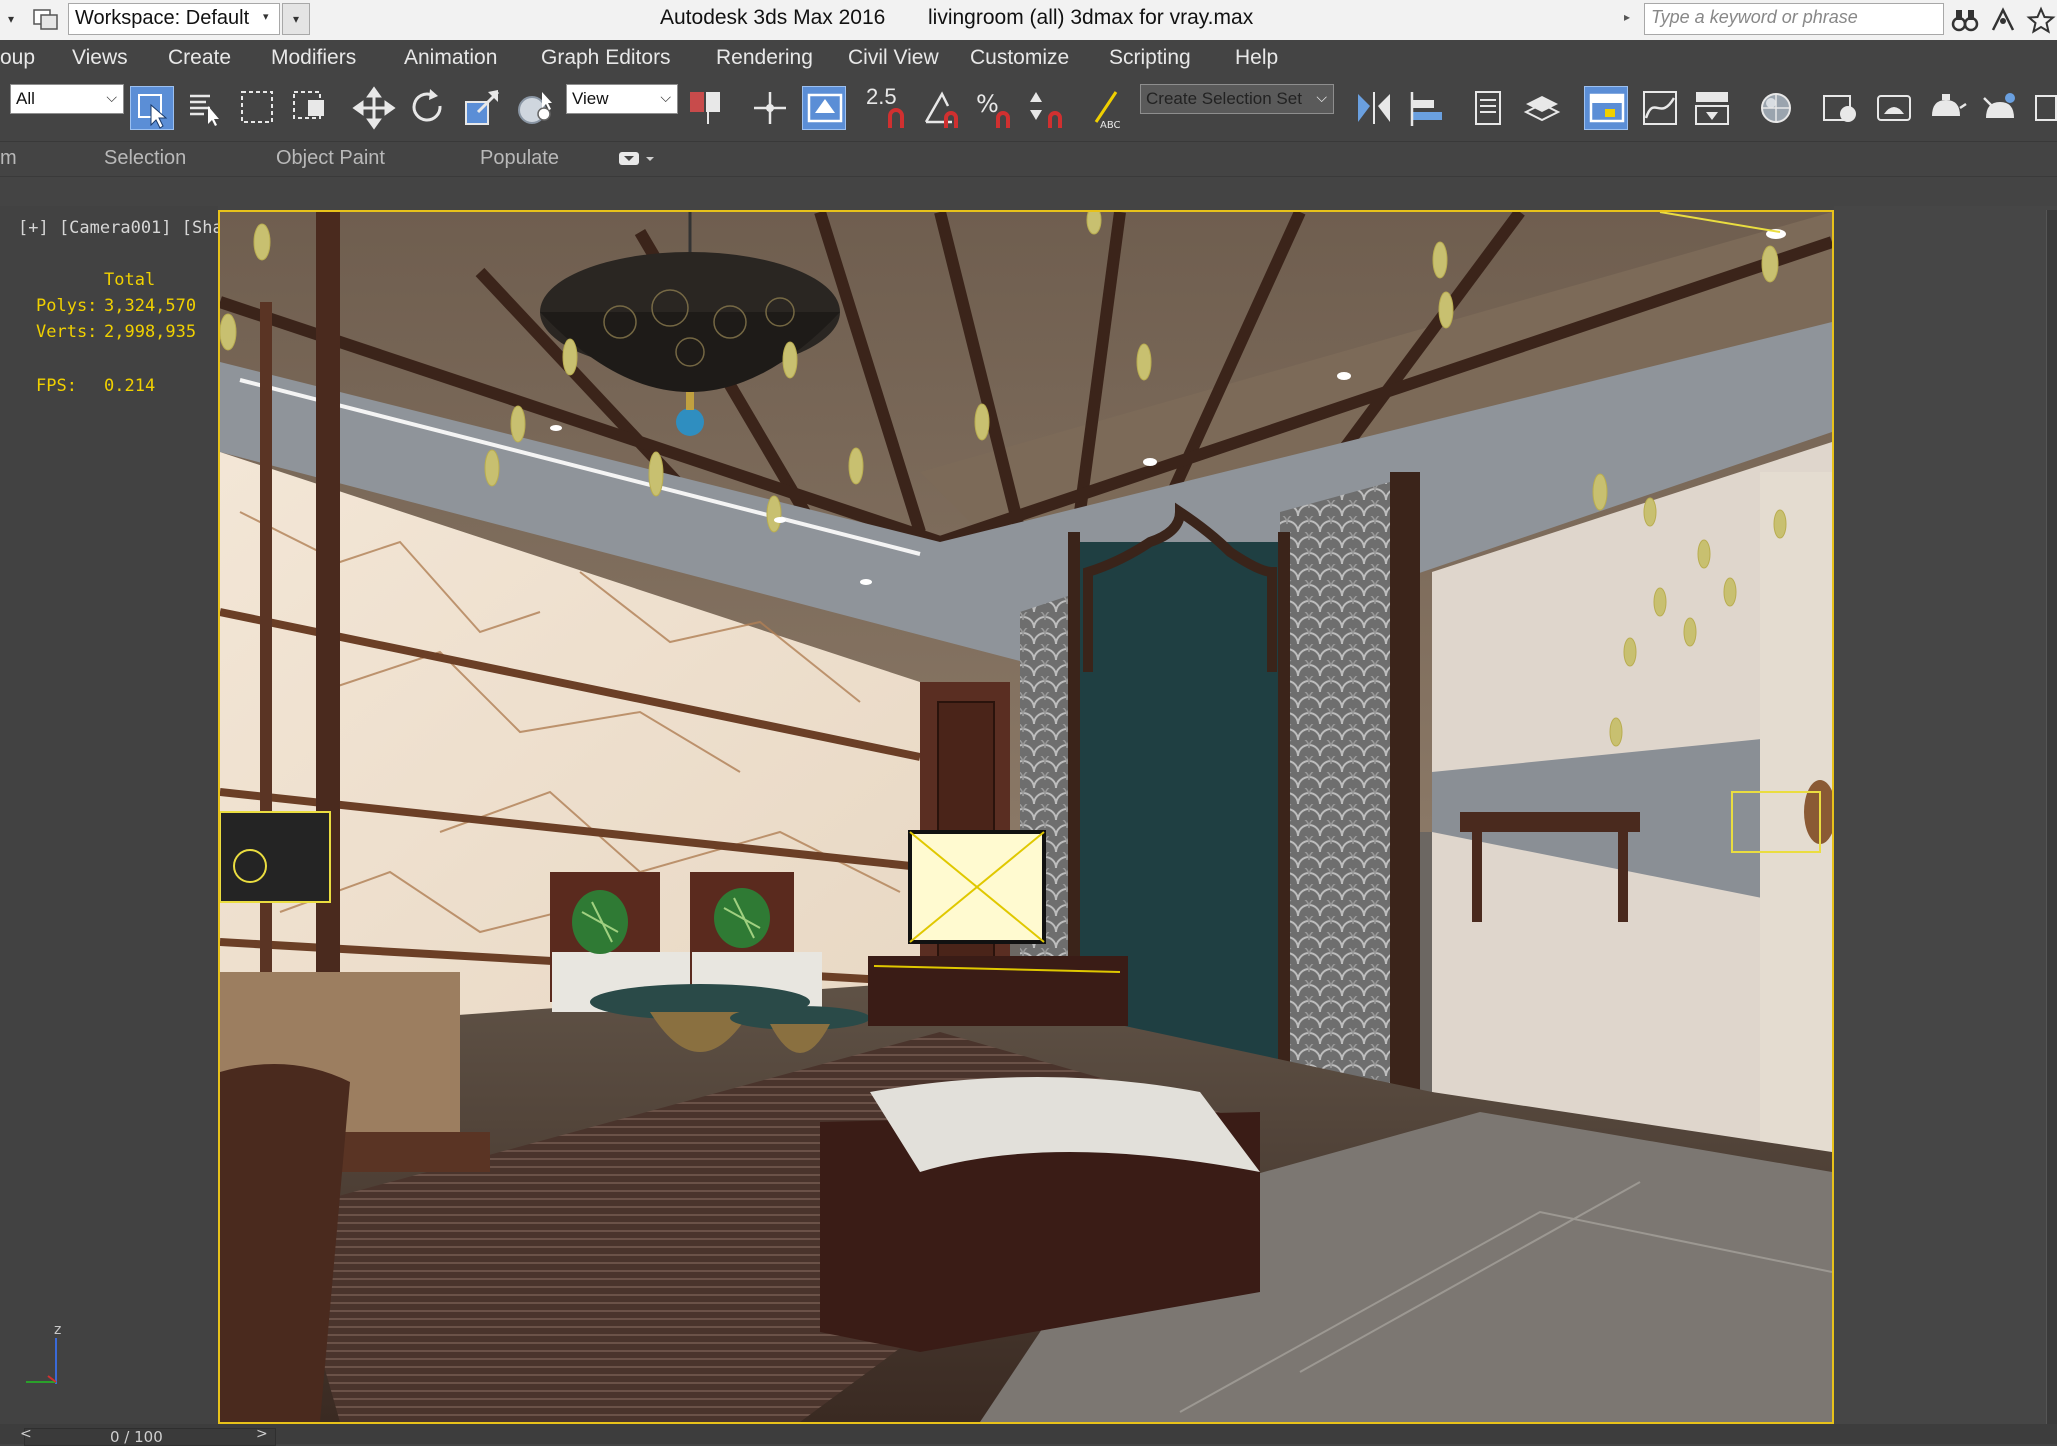 The width and height of the screenshot is (2057, 1446). I want to click on stats-total-header: Total, so click(130, 280).